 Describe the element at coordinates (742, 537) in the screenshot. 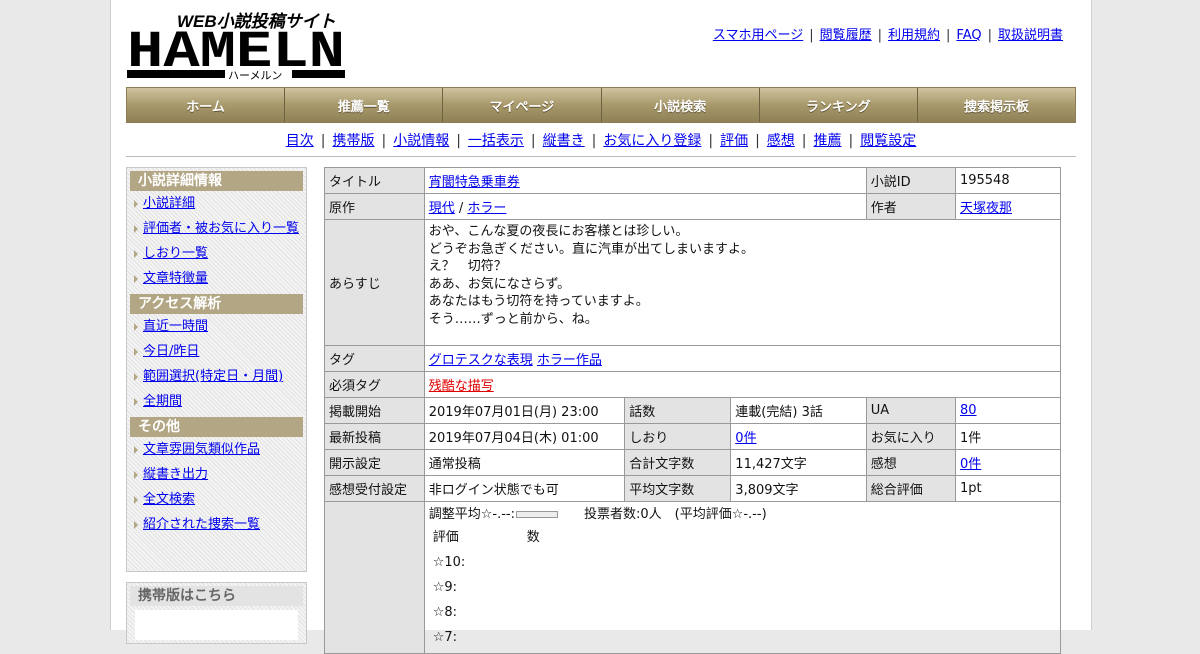

I see `vote-header: 評価 数` at that location.